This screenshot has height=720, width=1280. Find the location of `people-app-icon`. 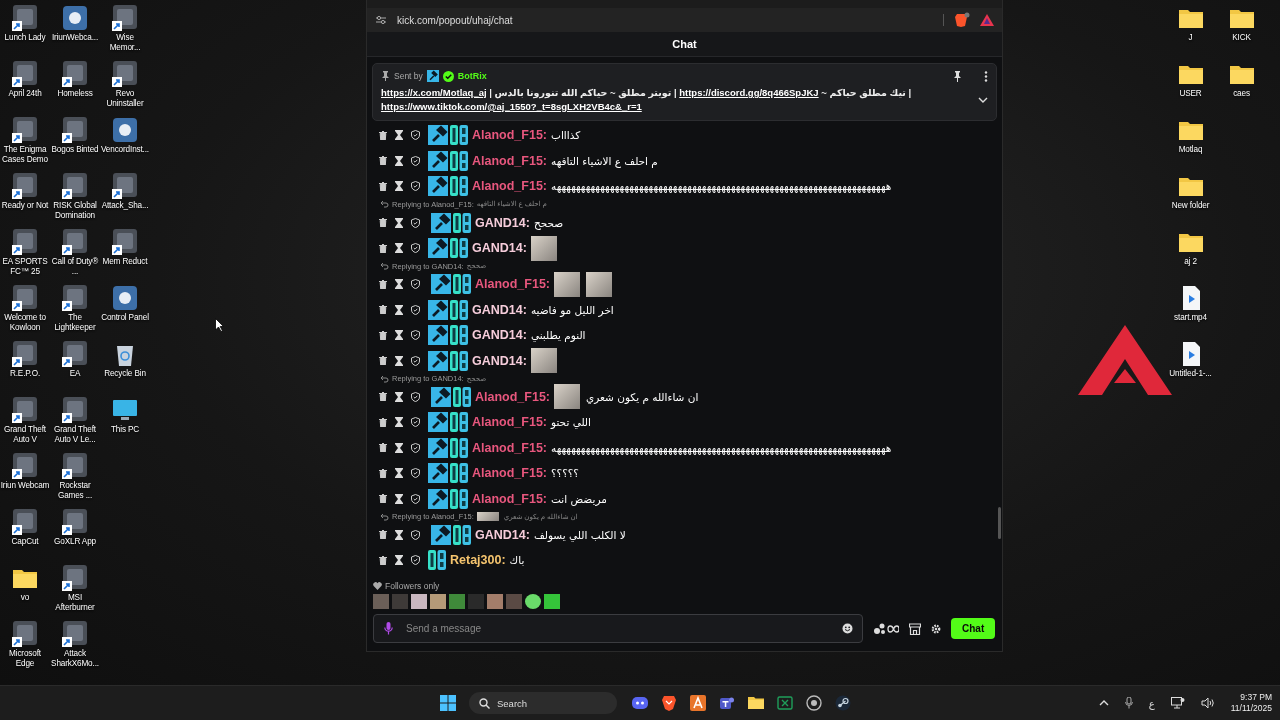

people-app-icon is located at coordinates (727, 703).